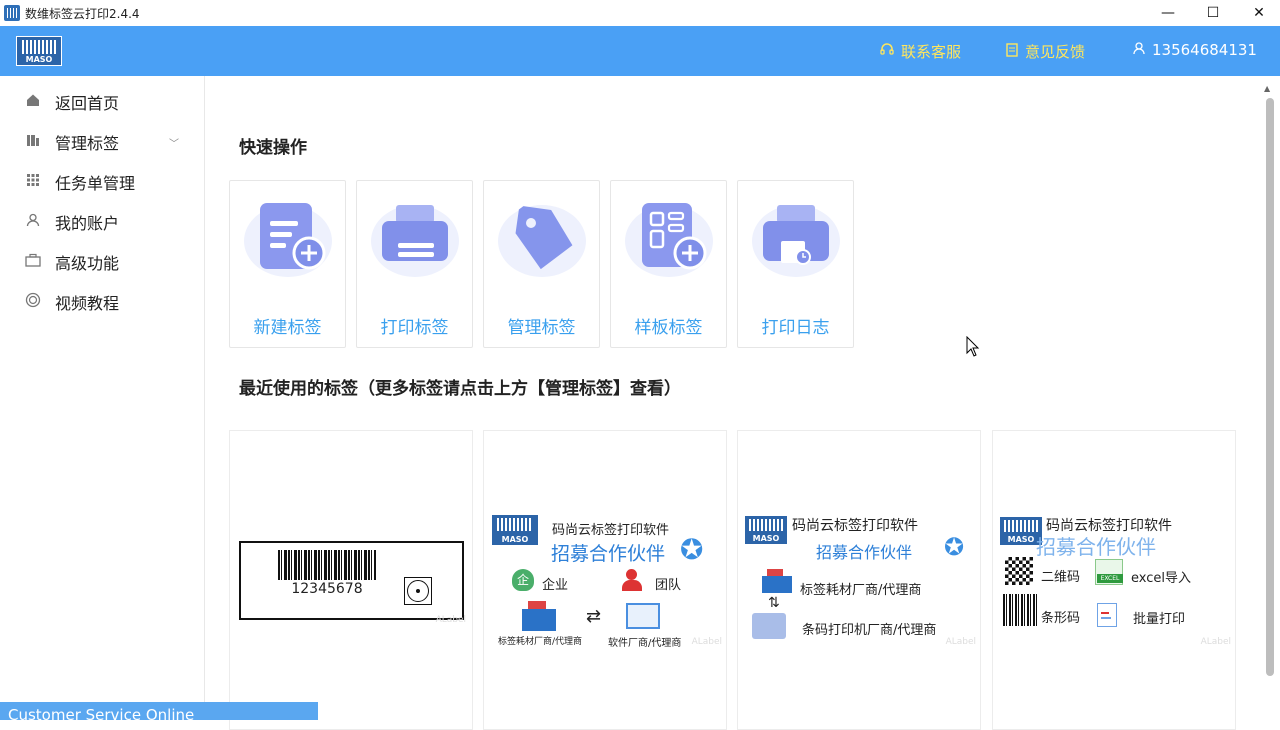 This screenshot has width=1280, height=730. Describe the element at coordinates (82, 13) in the screenshot. I see `window-title: 数维标签云打印2.4.4` at that location.